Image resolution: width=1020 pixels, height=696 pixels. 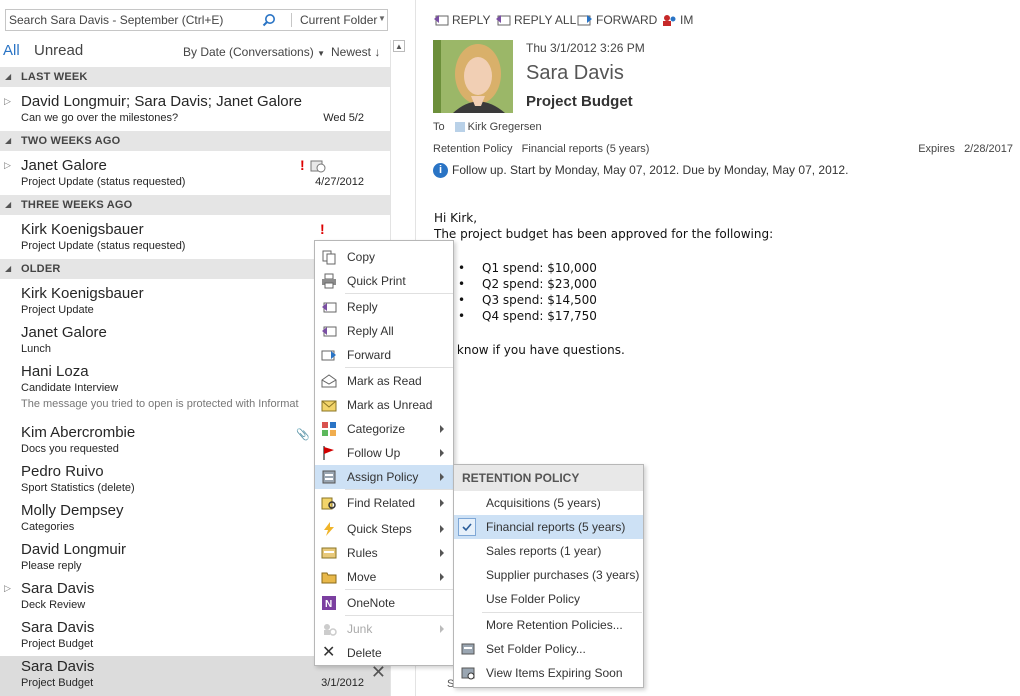 What do you see at coordinates (473, 76) in the screenshot?
I see `sender-photo` at bounding box center [473, 76].